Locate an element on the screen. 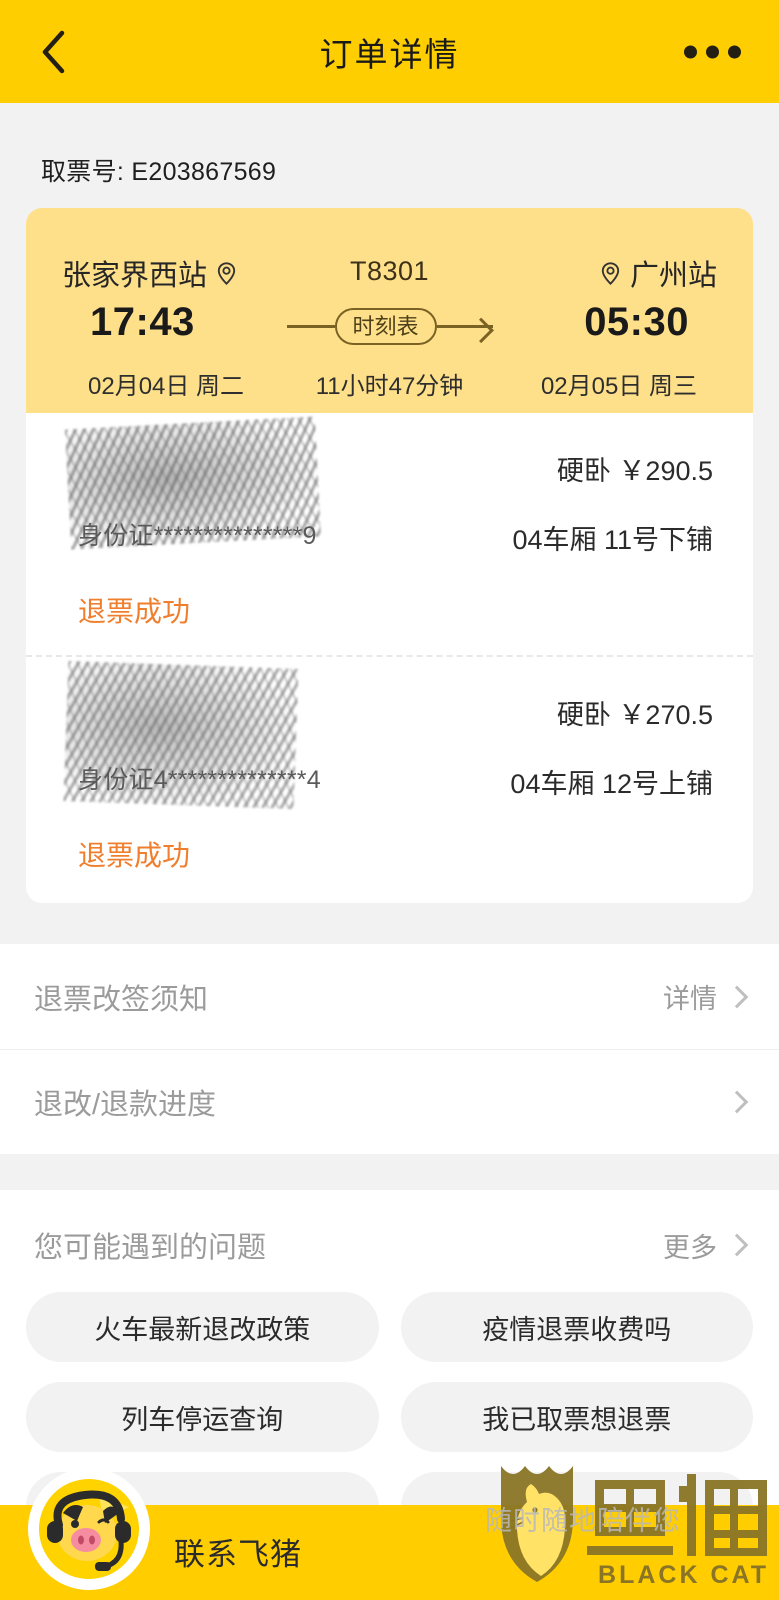  departure-date: 02月04日 周二 is located at coordinates (166, 386).